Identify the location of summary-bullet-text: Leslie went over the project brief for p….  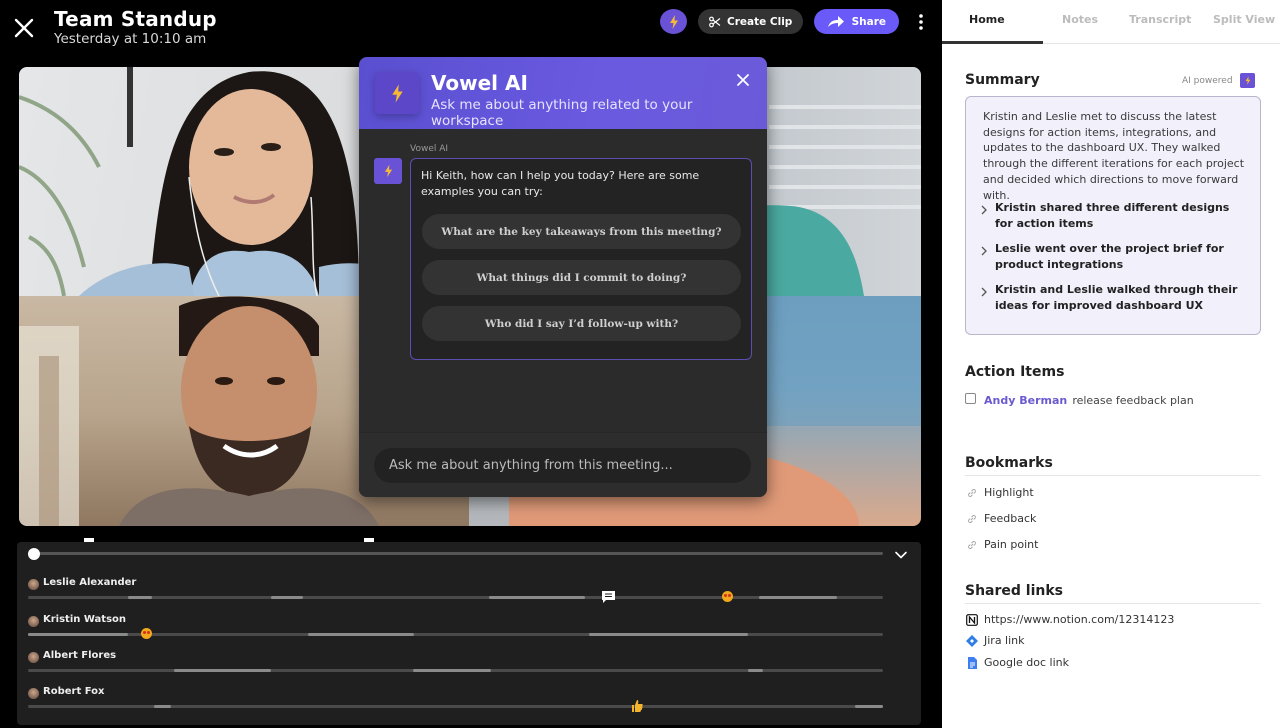
(1109, 256).